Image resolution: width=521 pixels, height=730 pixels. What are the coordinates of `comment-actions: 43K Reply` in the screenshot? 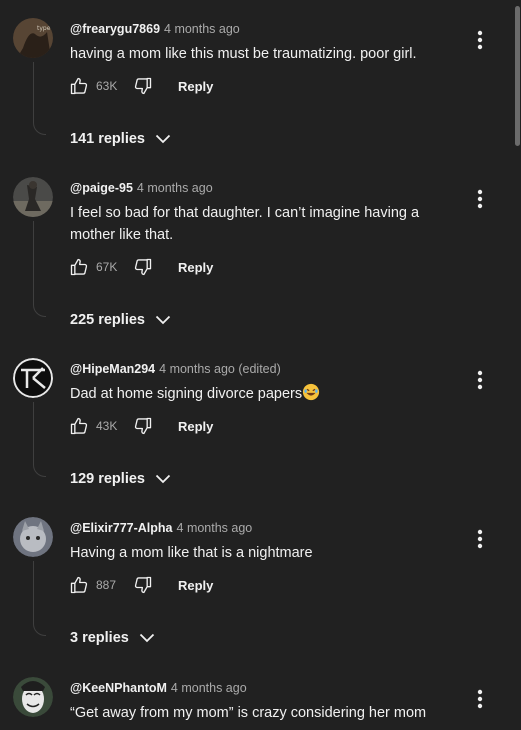 It's located at (140, 426).